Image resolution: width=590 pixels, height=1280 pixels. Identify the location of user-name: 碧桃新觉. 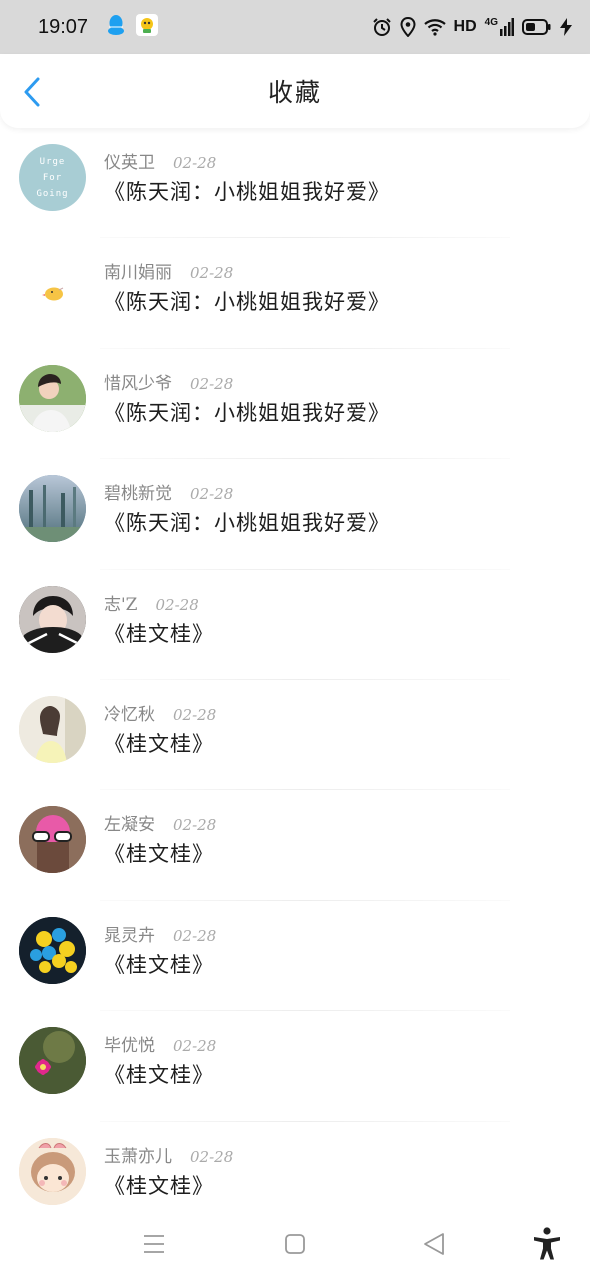
(138, 491).